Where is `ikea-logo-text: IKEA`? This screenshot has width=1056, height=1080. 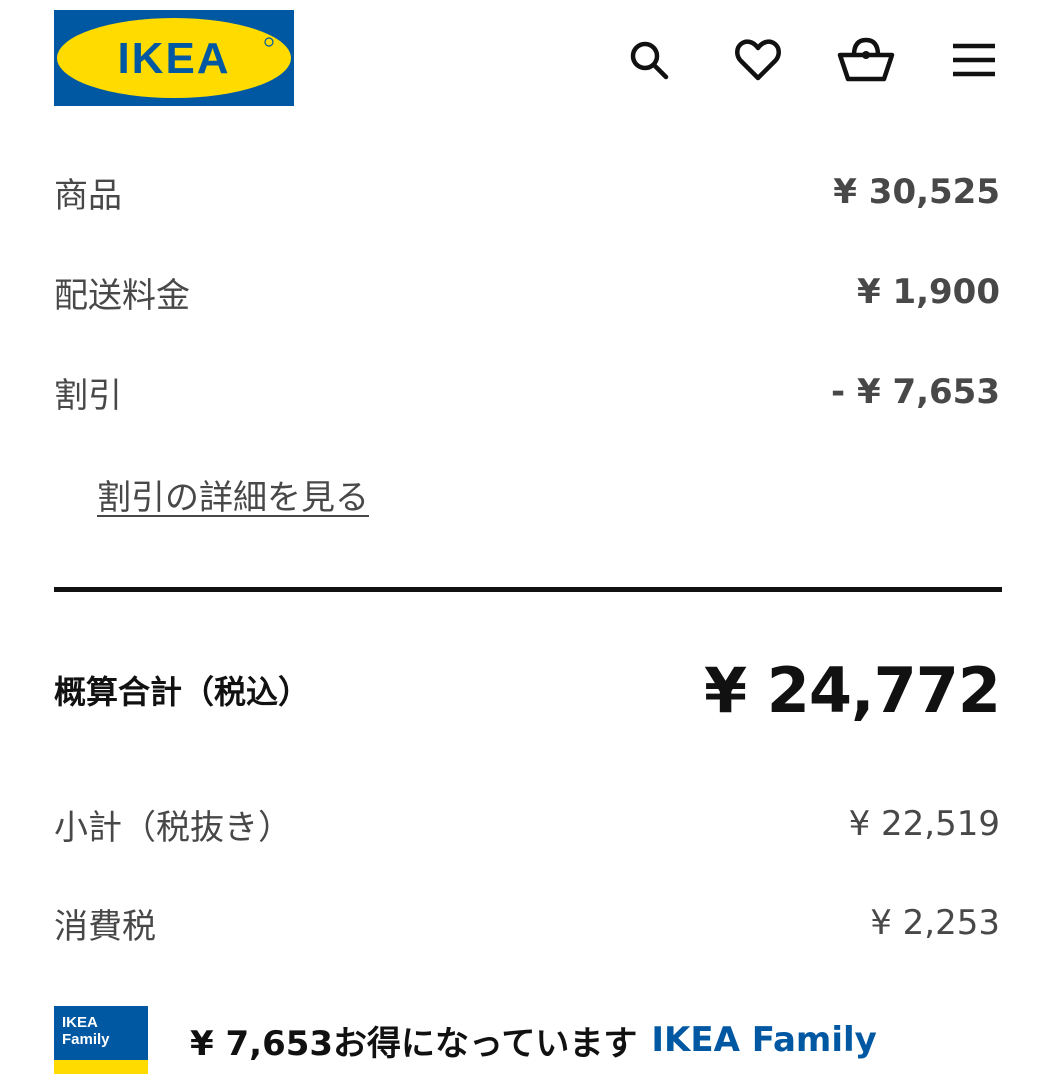 ikea-logo-text: IKEA is located at coordinates (173, 58).